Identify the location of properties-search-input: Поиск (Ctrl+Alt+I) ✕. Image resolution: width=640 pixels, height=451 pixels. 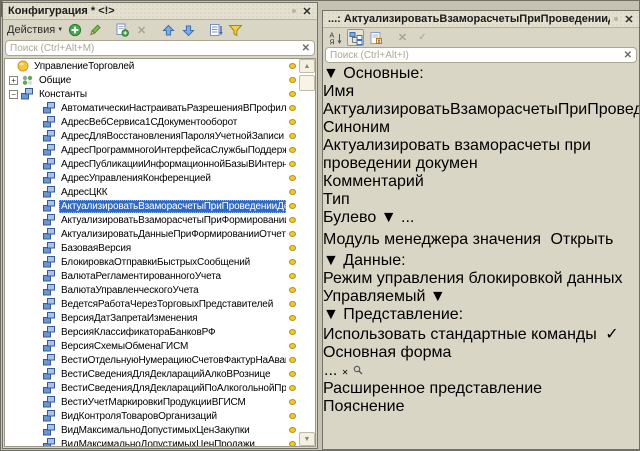
(481, 55).